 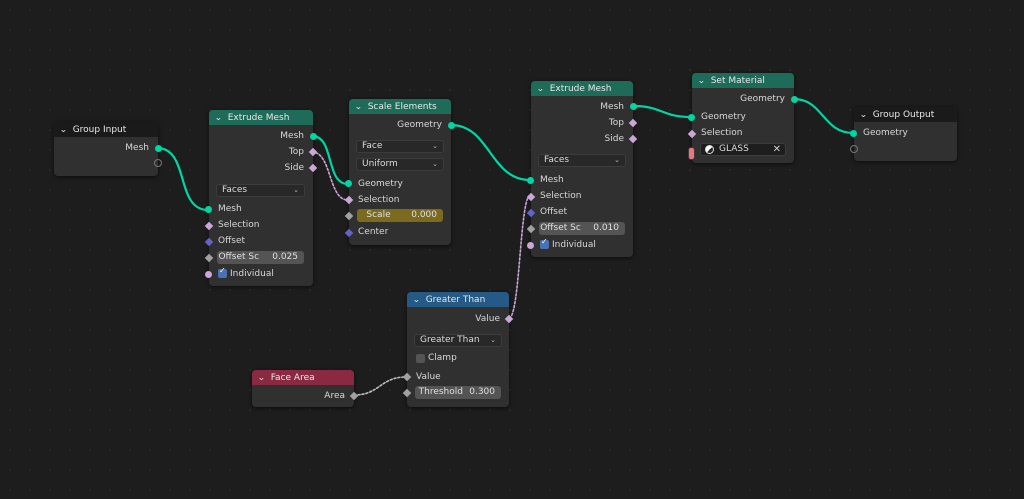 I want to click on material-input-socket, so click(x=691, y=153).